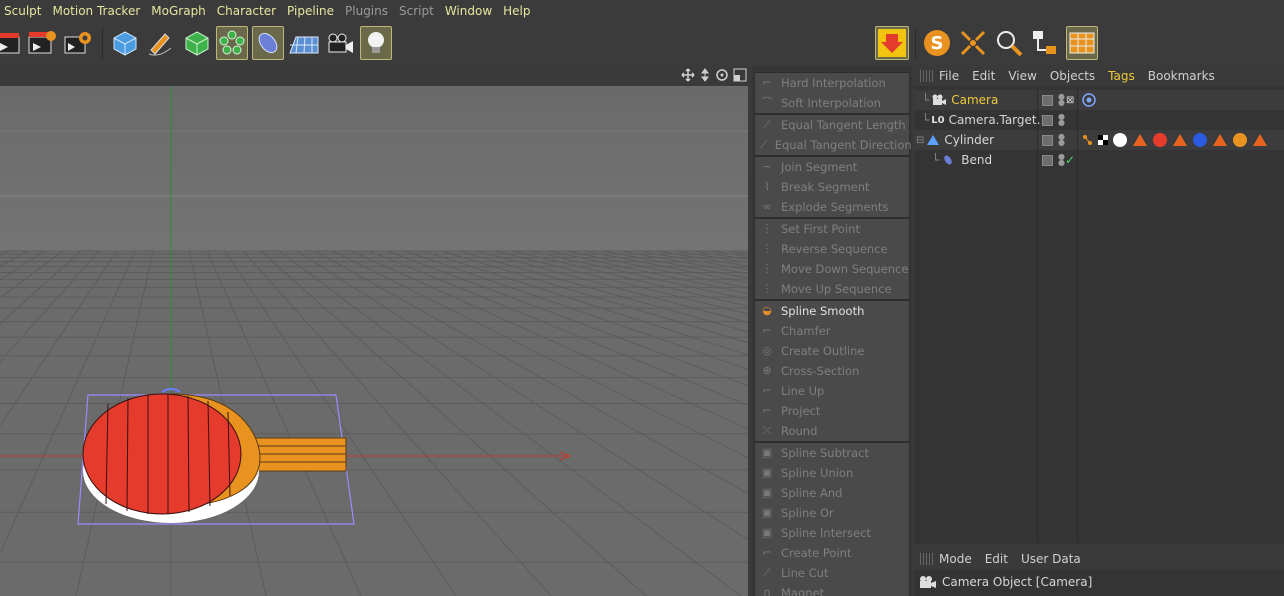 The image size is (1284, 596). What do you see at coordinates (340, 43) in the screenshot?
I see `camera-button` at bounding box center [340, 43].